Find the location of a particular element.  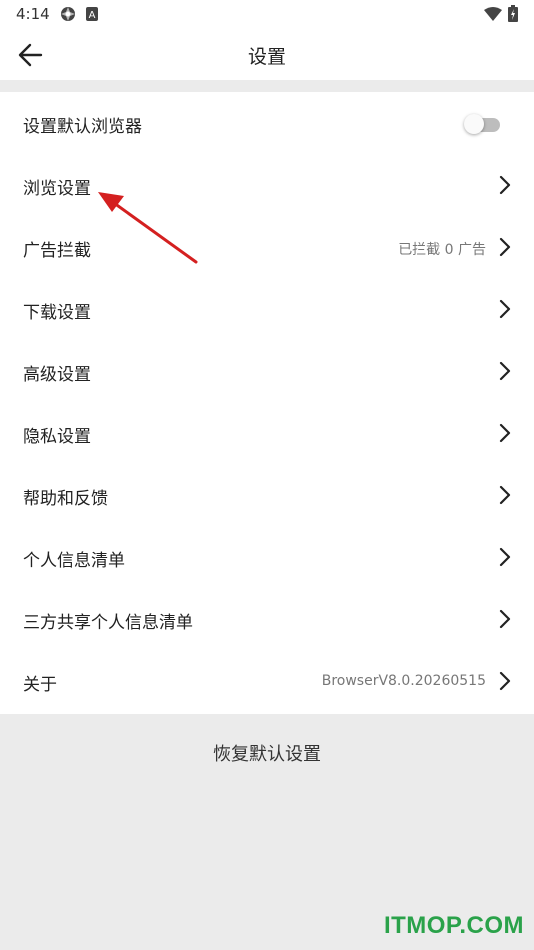

advanced-settings-row: 高级设置 is located at coordinates (267, 371).